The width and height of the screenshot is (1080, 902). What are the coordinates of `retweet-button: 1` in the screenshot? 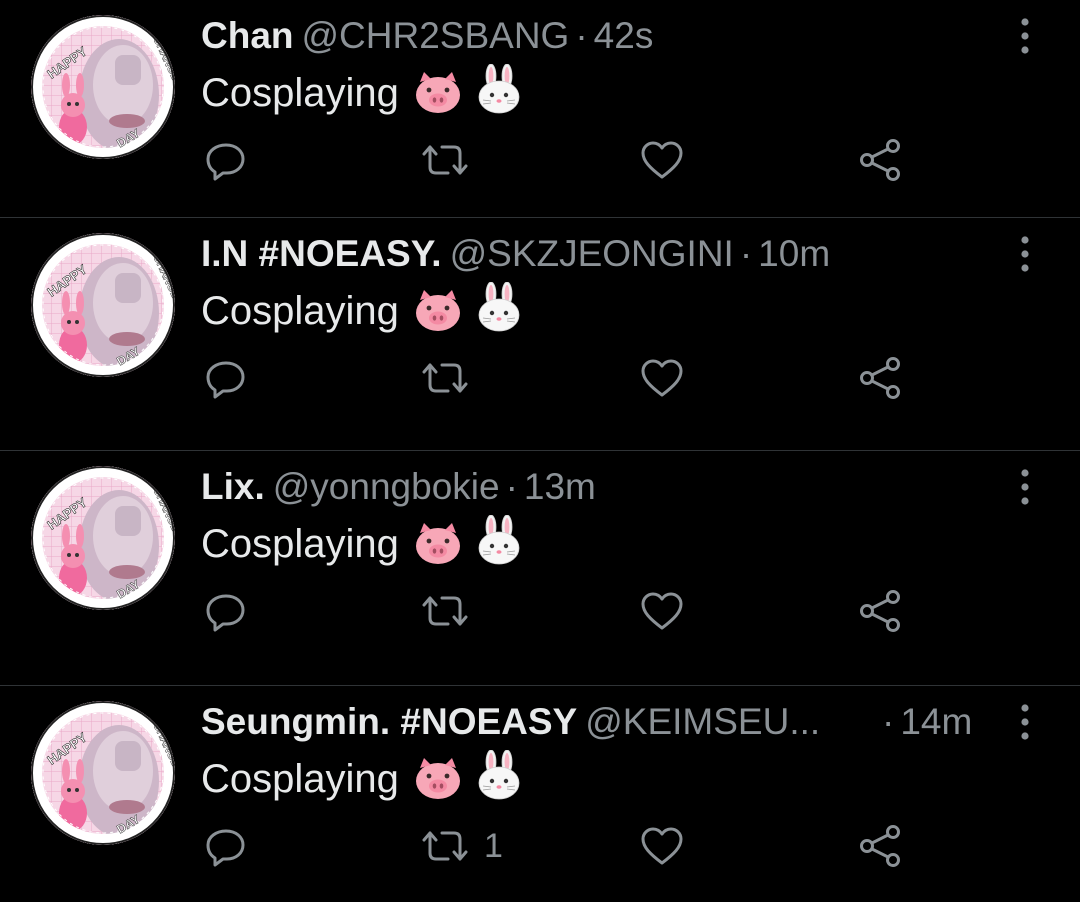 It's located at (461, 846).